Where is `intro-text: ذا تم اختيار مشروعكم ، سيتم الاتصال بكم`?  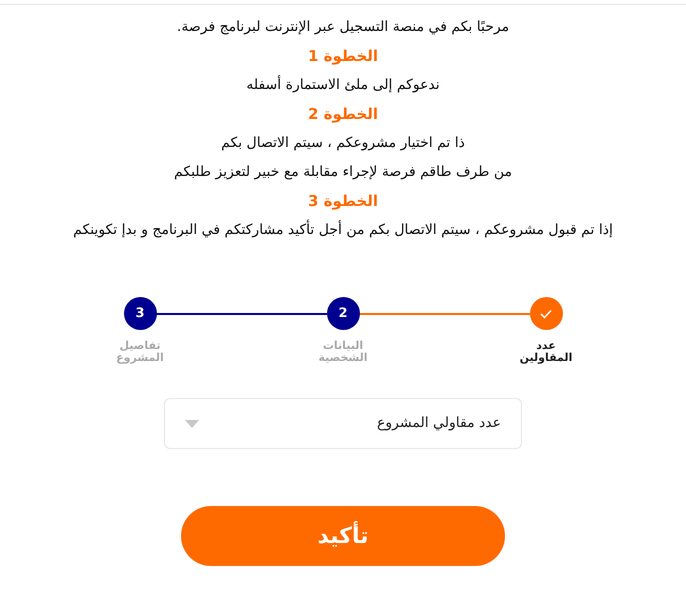
intro-text: ذا تم اختيار مشروعكم ، سيتم الاتصال بكم is located at coordinates (343, 143).